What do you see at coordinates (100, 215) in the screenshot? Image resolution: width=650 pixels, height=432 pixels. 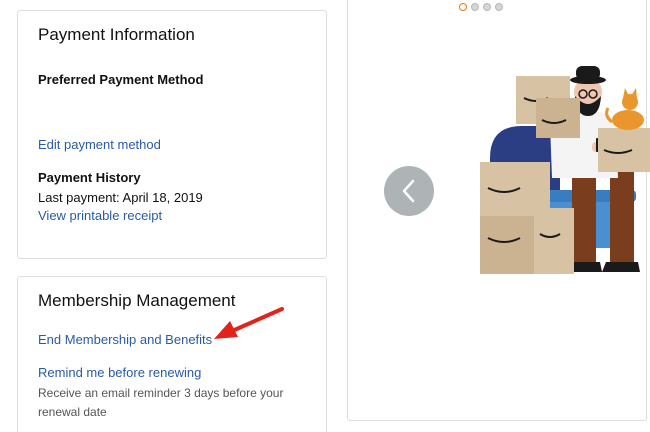 I see `view-printable-receipt-link: View printable receipt` at bounding box center [100, 215].